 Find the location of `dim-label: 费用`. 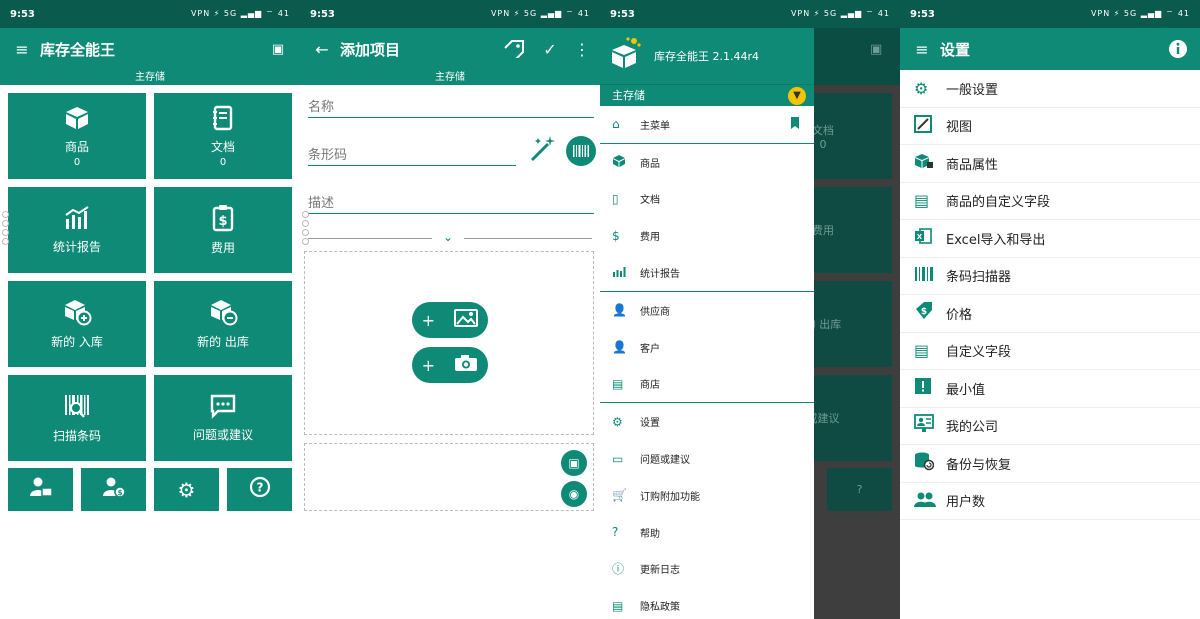

dim-label: 费用 is located at coordinates (823, 230).